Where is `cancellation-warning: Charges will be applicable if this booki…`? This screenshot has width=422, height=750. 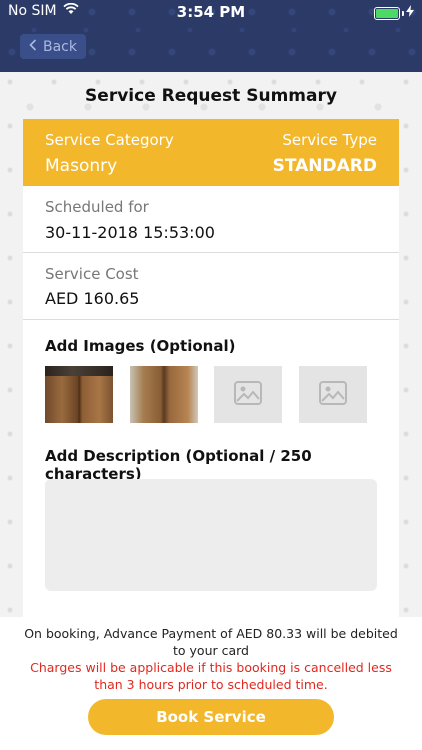 cancellation-warning: Charges will be applicable if this booki… is located at coordinates (211, 676).